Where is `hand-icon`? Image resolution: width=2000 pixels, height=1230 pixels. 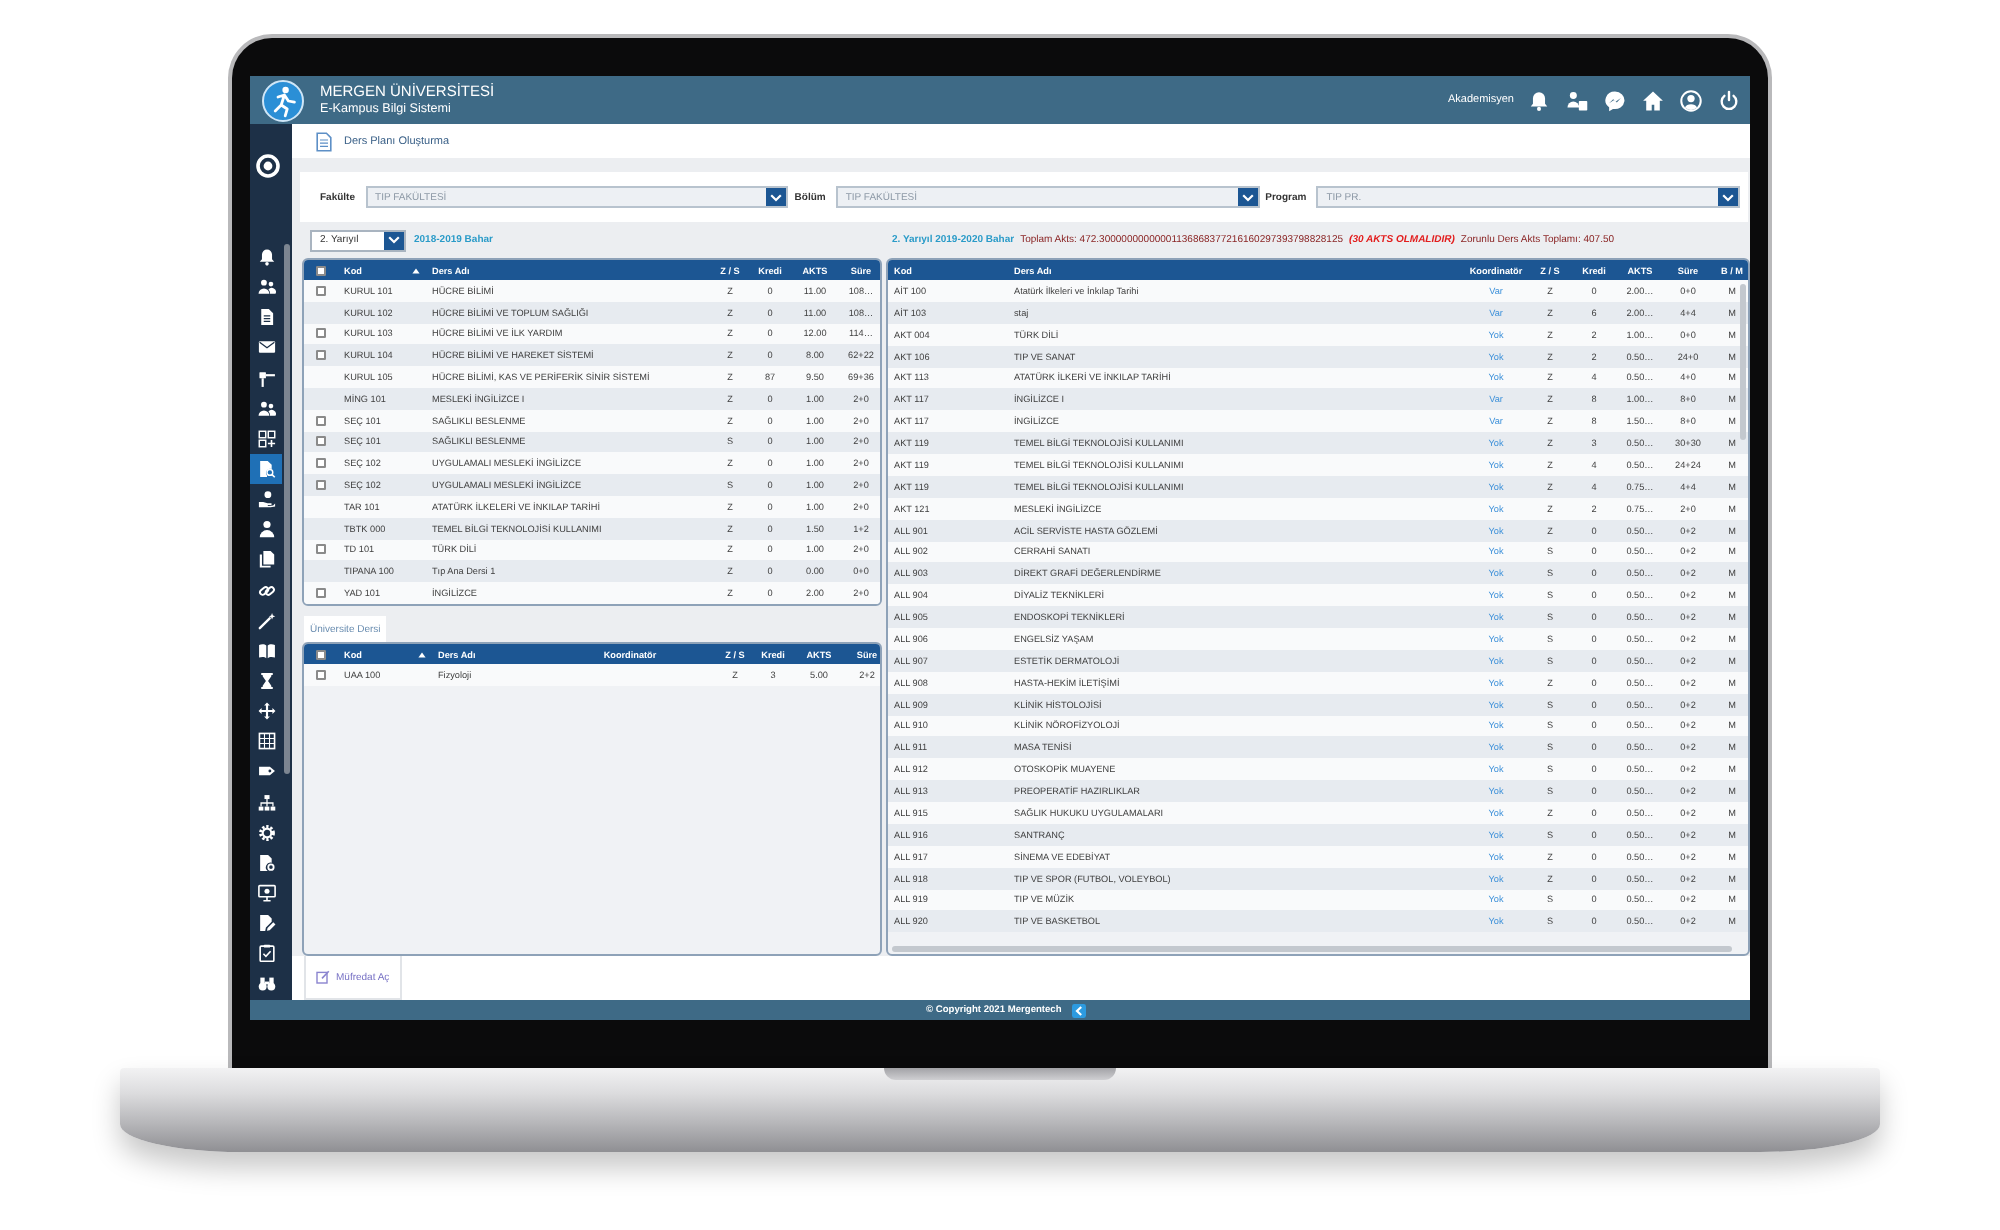 hand-icon is located at coordinates (266, 499).